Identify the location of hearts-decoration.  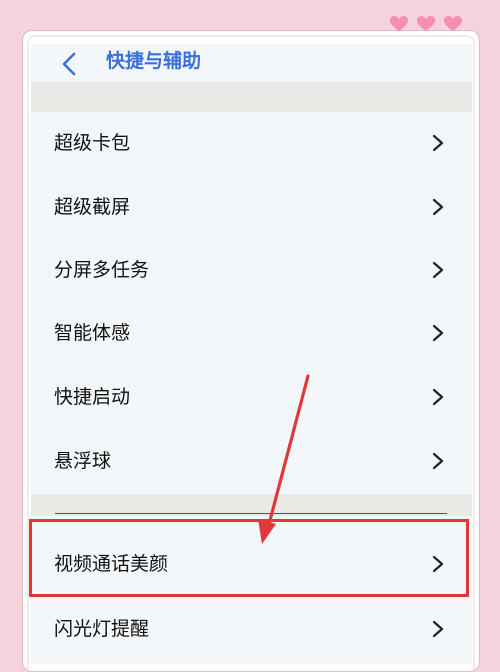
(426, 25).